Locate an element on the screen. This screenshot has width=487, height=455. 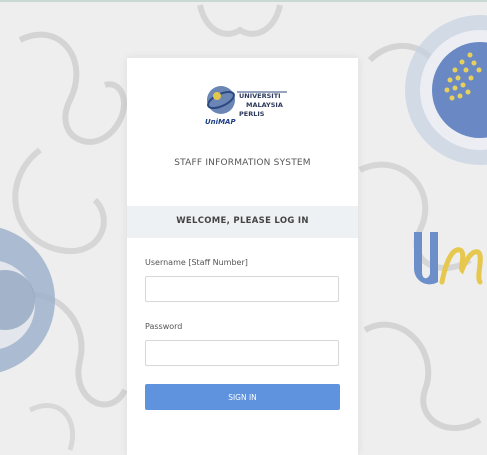
logo-text-unimap: UniMAP is located at coordinates (220, 122).